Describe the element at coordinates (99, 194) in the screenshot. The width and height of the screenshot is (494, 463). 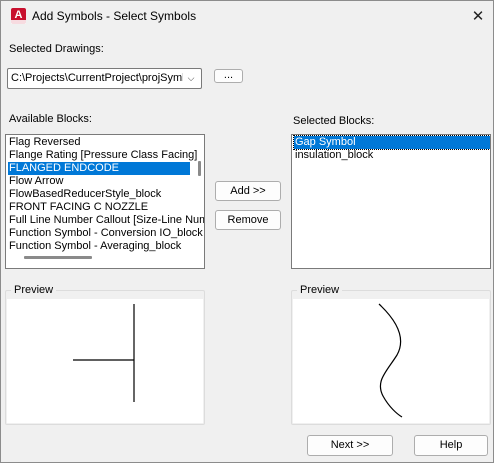
I see `list-item: FlowBasedReducerStyle_block` at that location.